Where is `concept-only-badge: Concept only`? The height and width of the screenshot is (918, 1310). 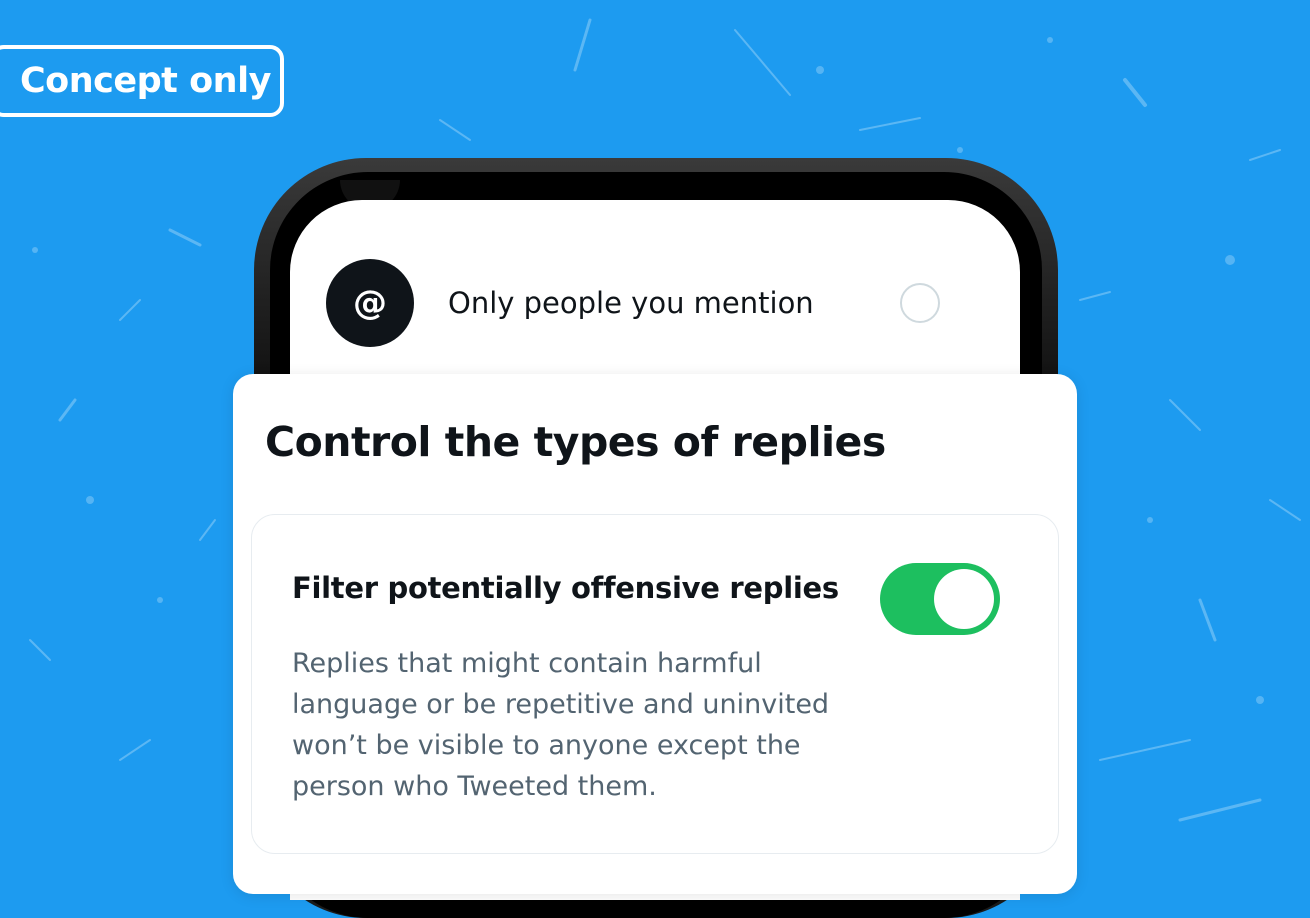
concept-only-badge: Concept only is located at coordinates (142, 81).